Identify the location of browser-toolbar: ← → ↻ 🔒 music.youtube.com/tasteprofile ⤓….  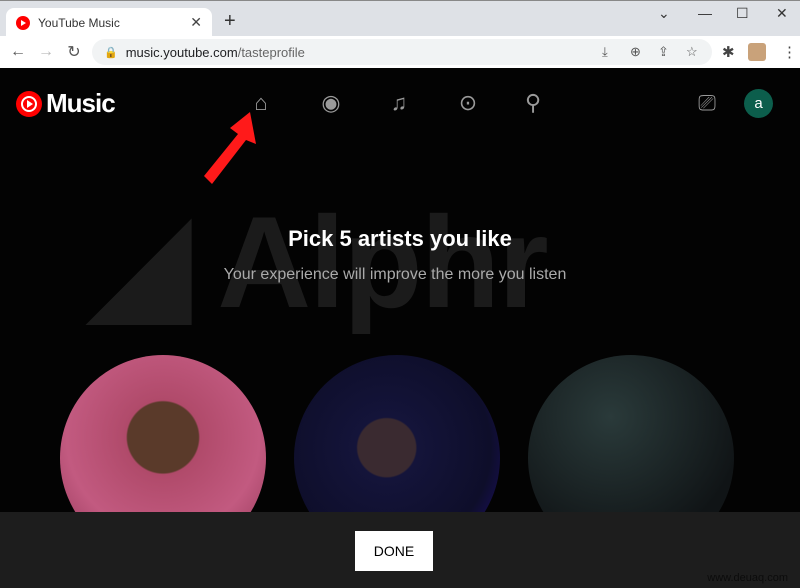
(400, 52).